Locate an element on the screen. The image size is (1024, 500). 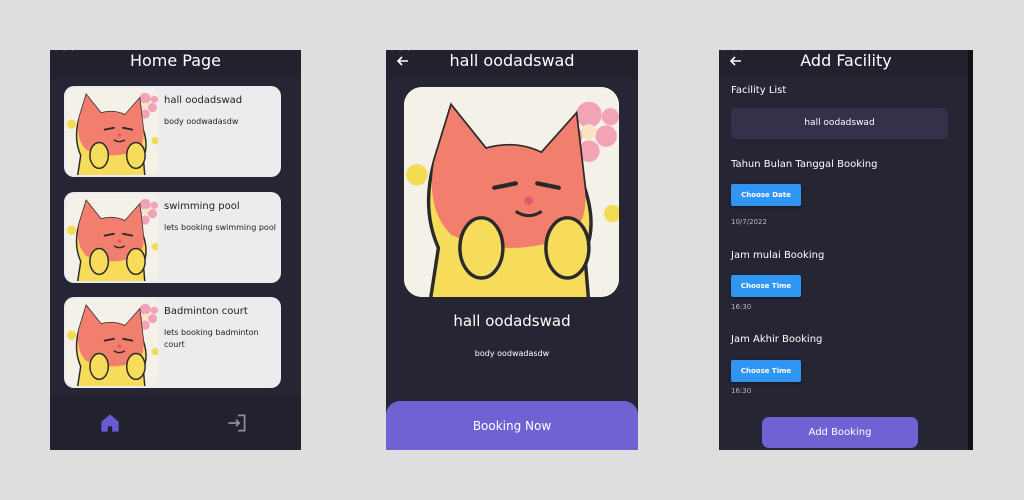
app-bar: • • • hall oodadswad is located at coordinates (512, 64).